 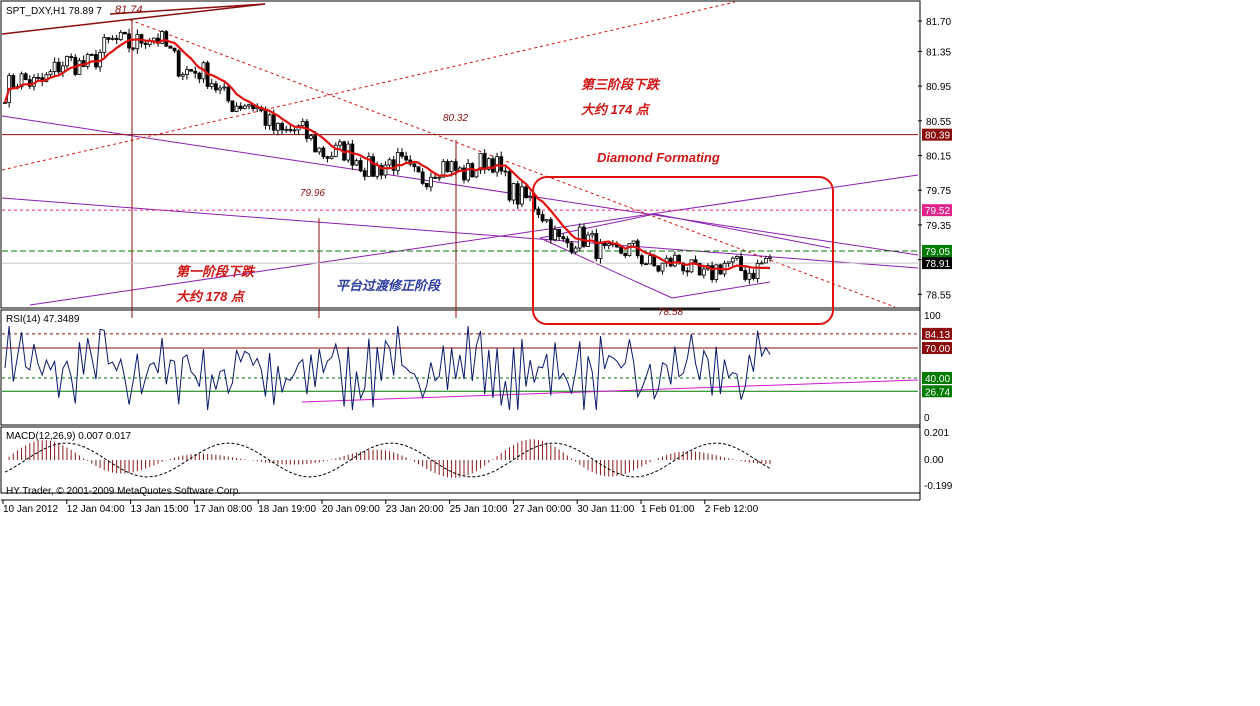 What do you see at coordinates (54, 11) in the screenshot?
I see `symbol-header: SPT_DXY,H1 78.89 7` at bounding box center [54, 11].